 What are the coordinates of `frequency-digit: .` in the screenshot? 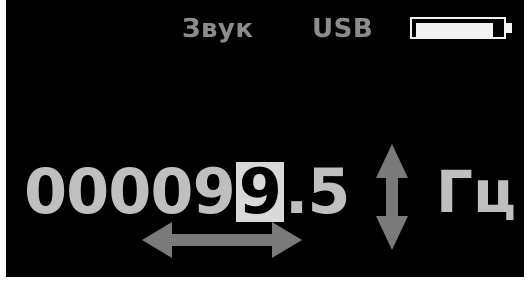 It's located at (297, 192).